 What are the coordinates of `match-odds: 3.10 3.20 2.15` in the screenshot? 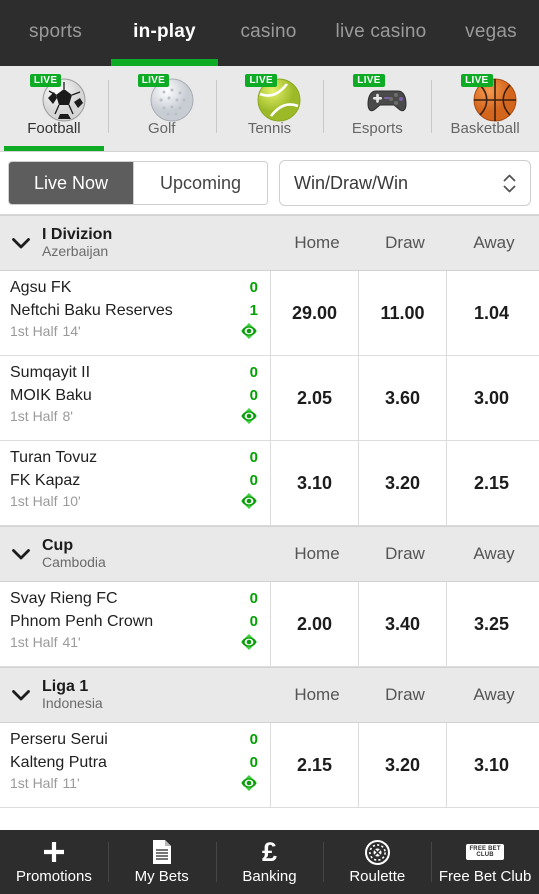 It's located at (404, 483).